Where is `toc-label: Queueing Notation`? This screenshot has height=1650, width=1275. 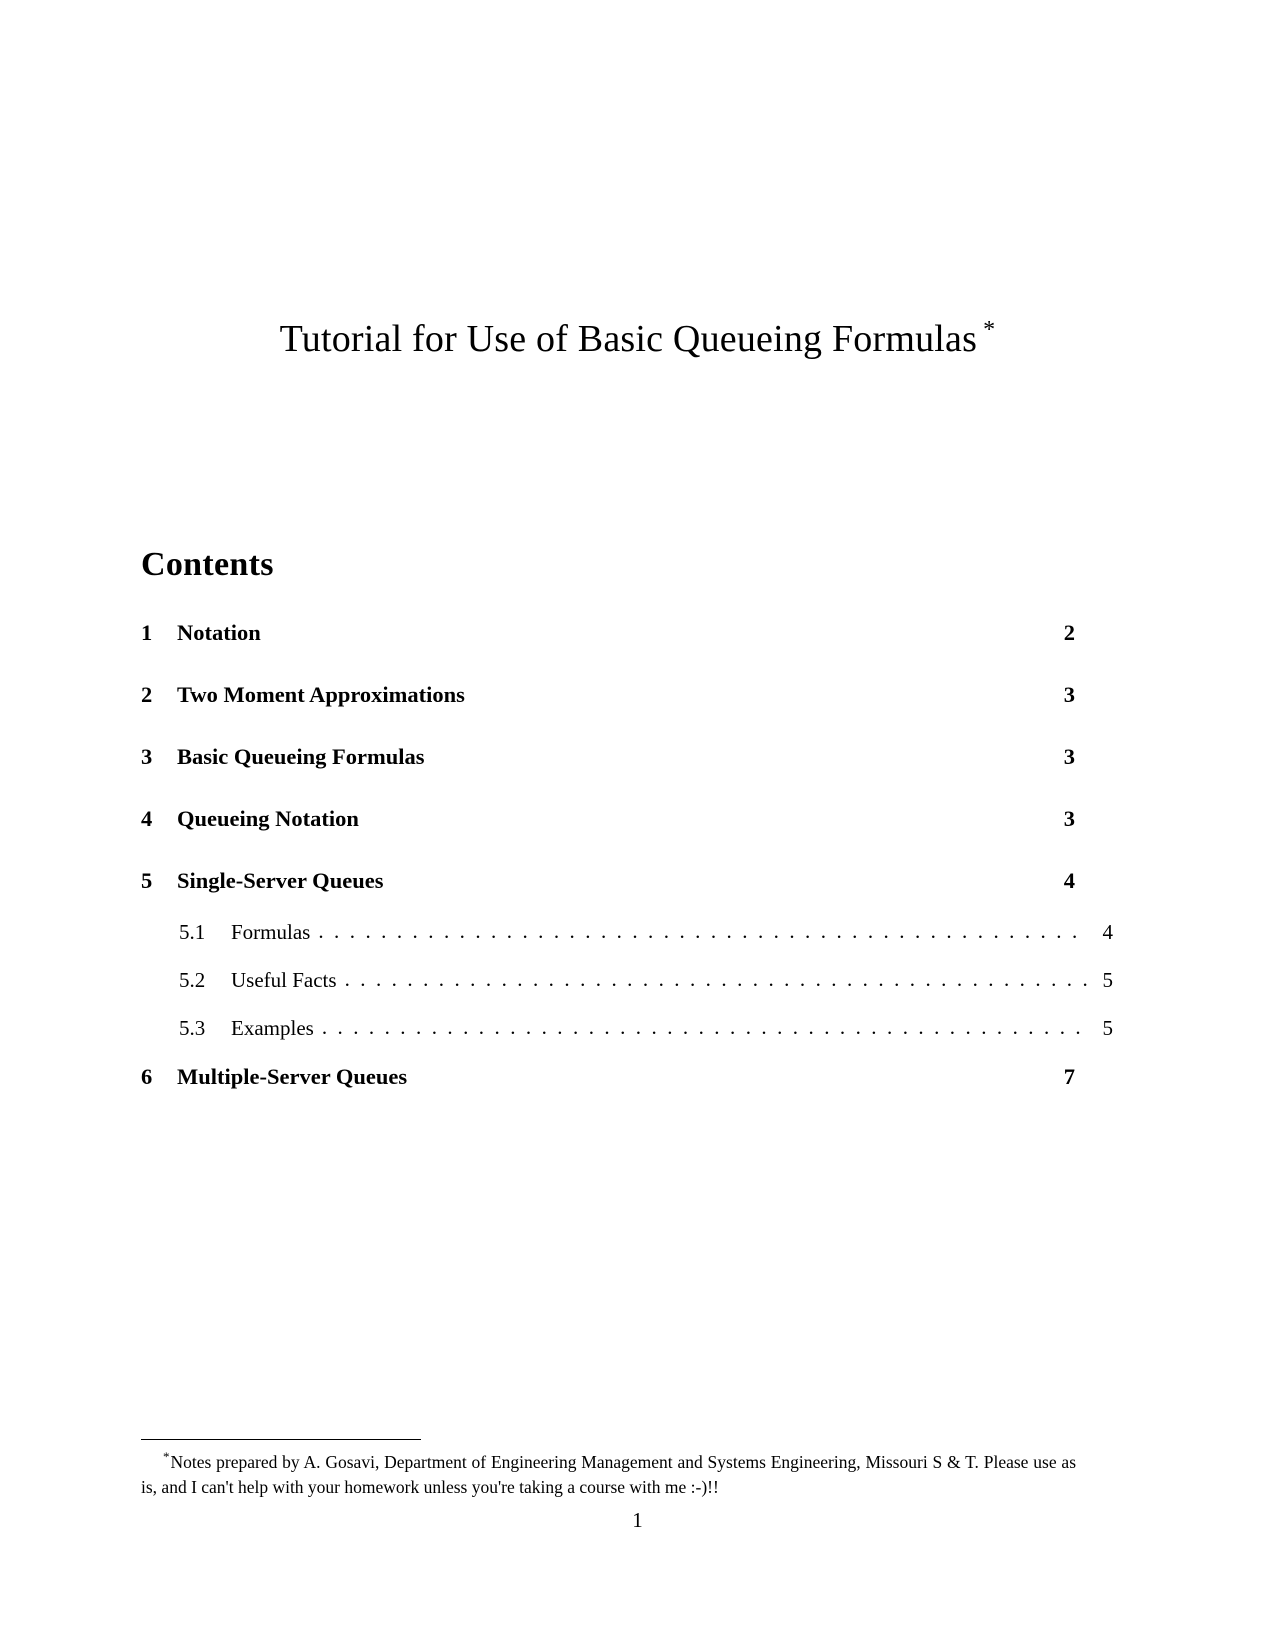 toc-label: Queueing Notation is located at coordinates (268, 818).